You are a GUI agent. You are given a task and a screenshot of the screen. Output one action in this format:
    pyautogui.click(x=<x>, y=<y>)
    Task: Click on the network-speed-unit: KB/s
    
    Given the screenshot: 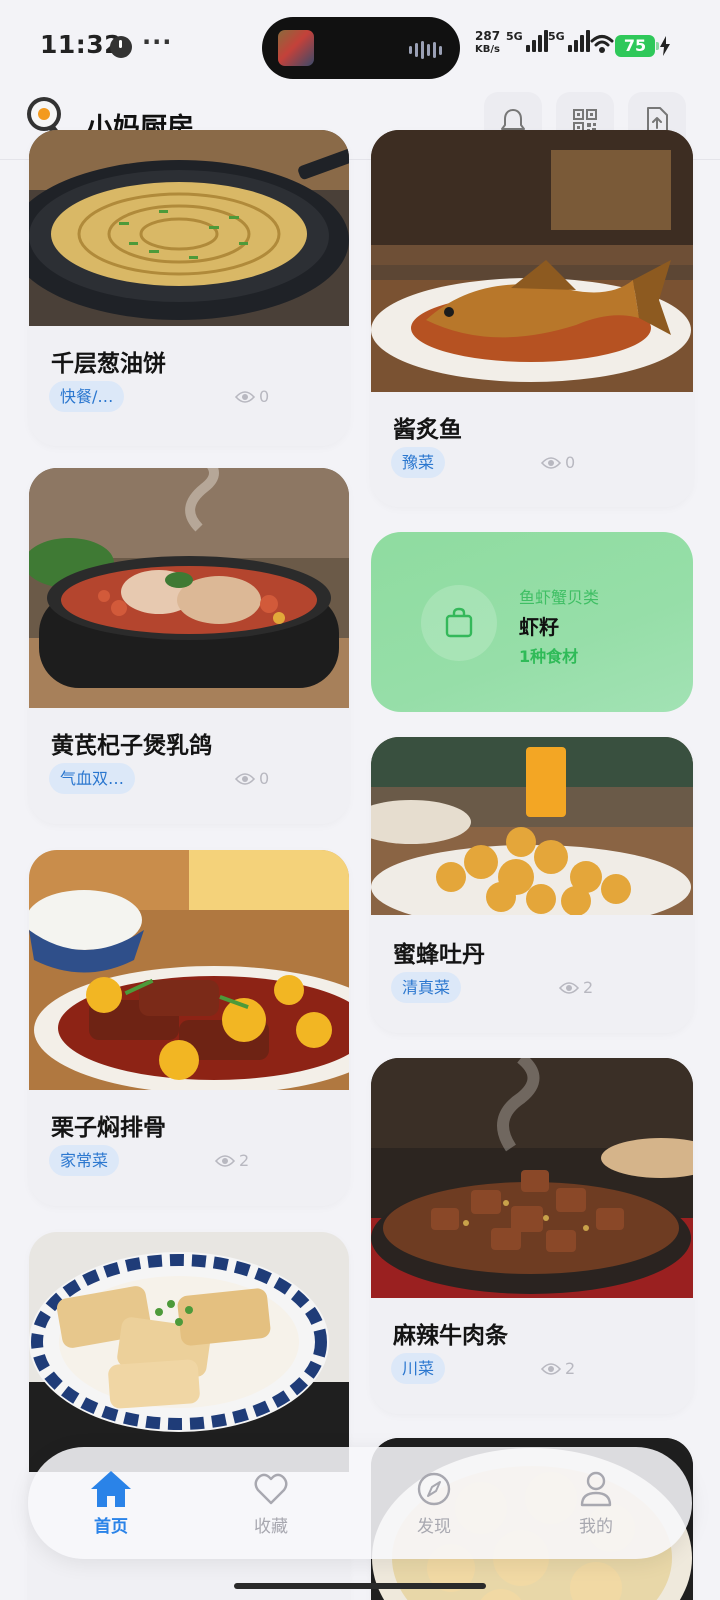 What is the action you would take?
    pyautogui.click(x=488, y=49)
    